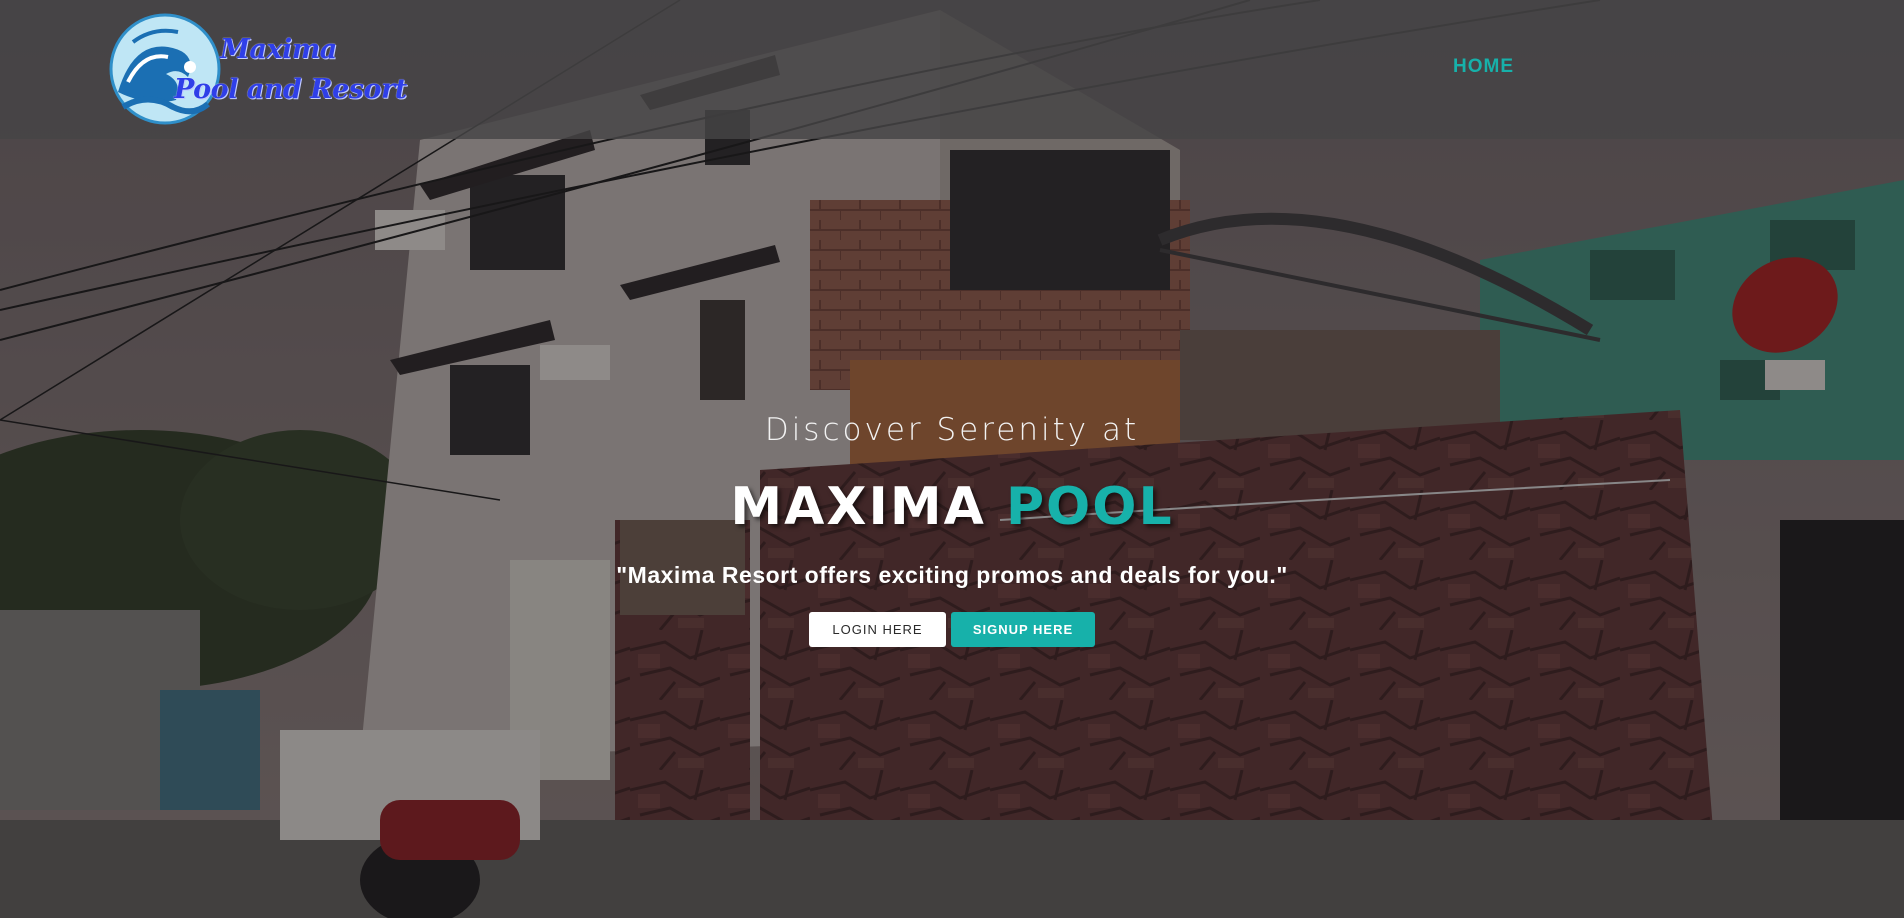 The image size is (1904, 918). What do you see at coordinates (858, 507) in the screenshot?
I see `hero-title-main: MAXIMA` at bounding box center [858, 507].